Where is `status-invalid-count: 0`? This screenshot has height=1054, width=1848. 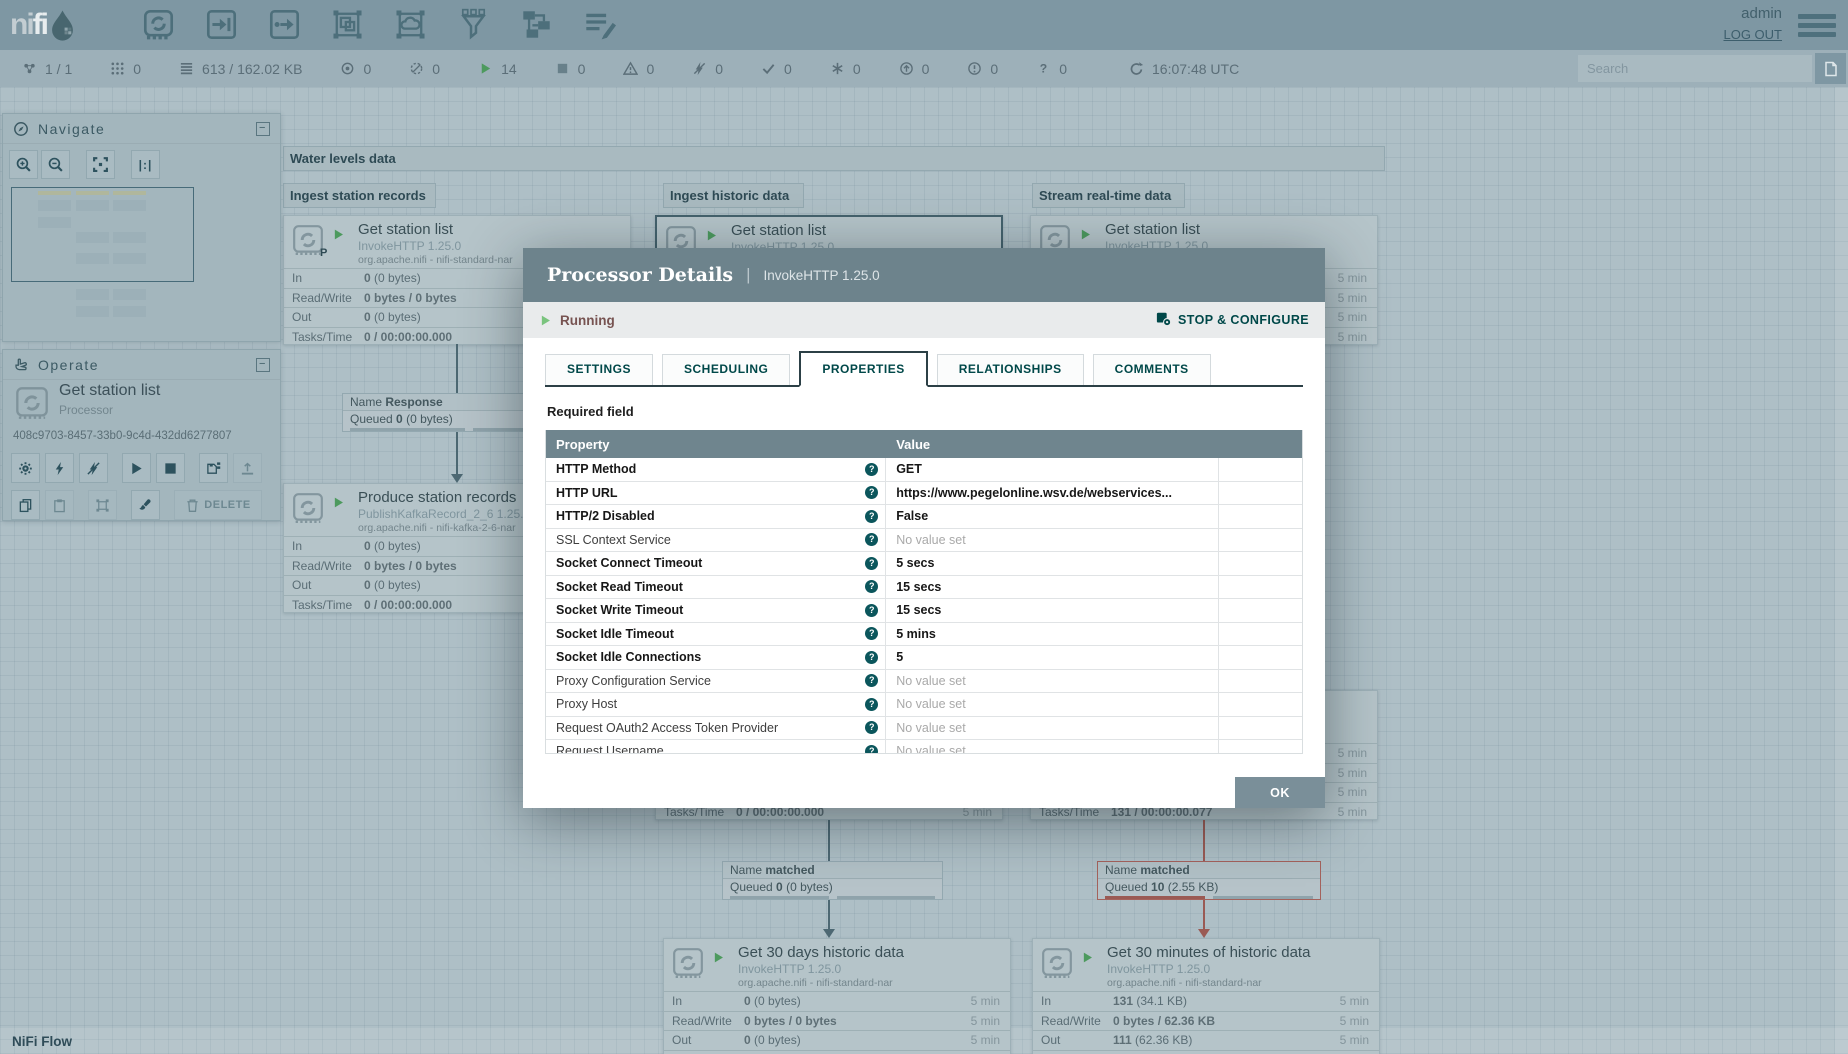
status-invalid-count: 0 is located at coordinates (650, 68).